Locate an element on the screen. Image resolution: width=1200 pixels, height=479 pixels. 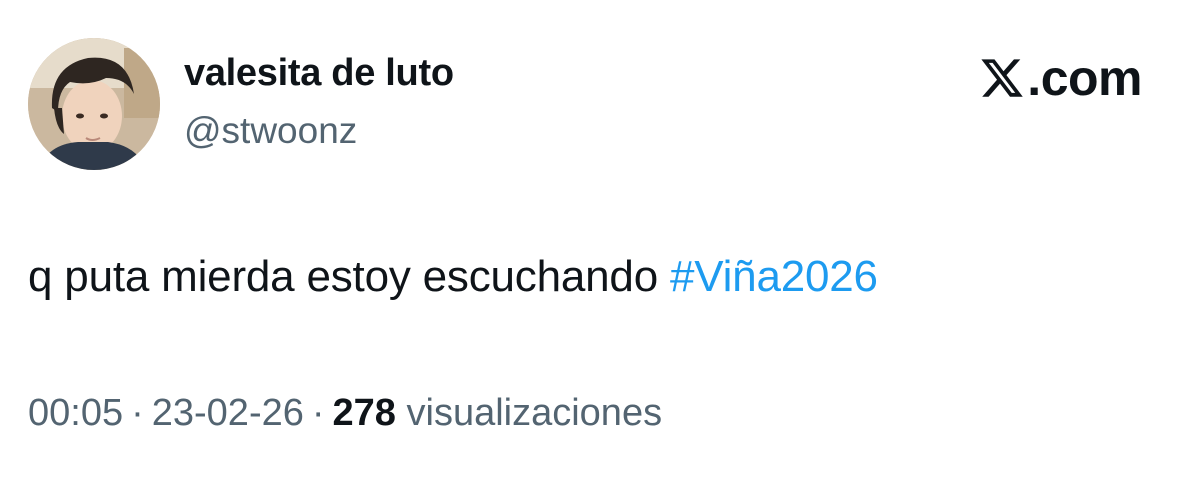
x-logo-icon is located at coordinates (1002, 78).